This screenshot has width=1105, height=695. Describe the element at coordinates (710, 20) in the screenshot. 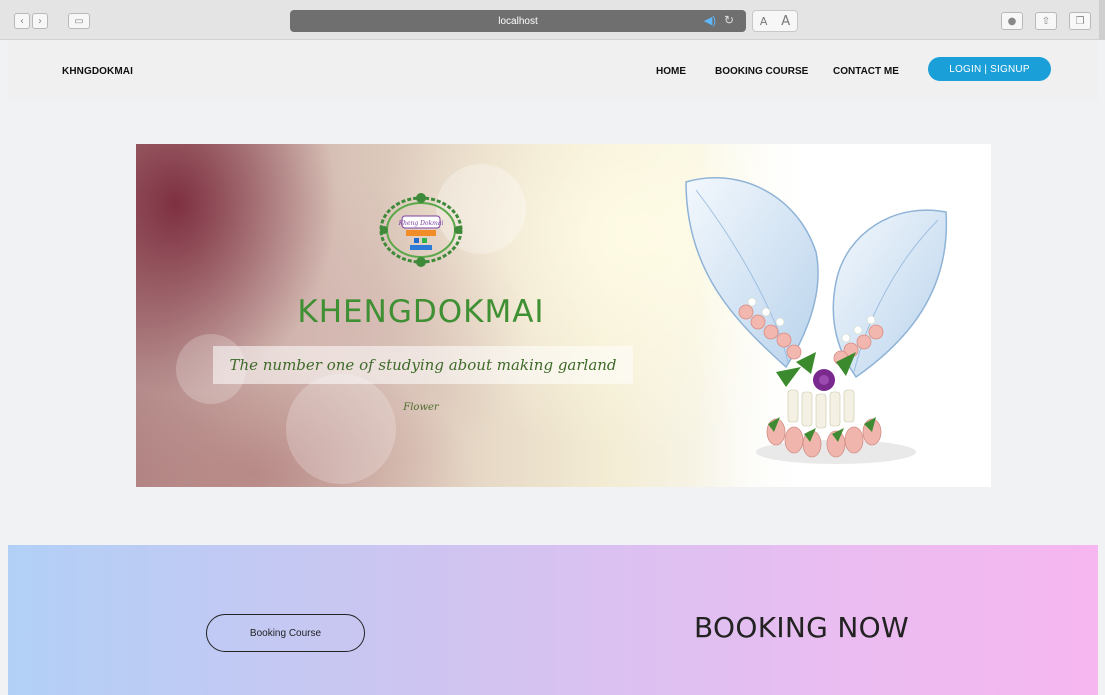

I see `speaker-icon: ◀)` at that location.